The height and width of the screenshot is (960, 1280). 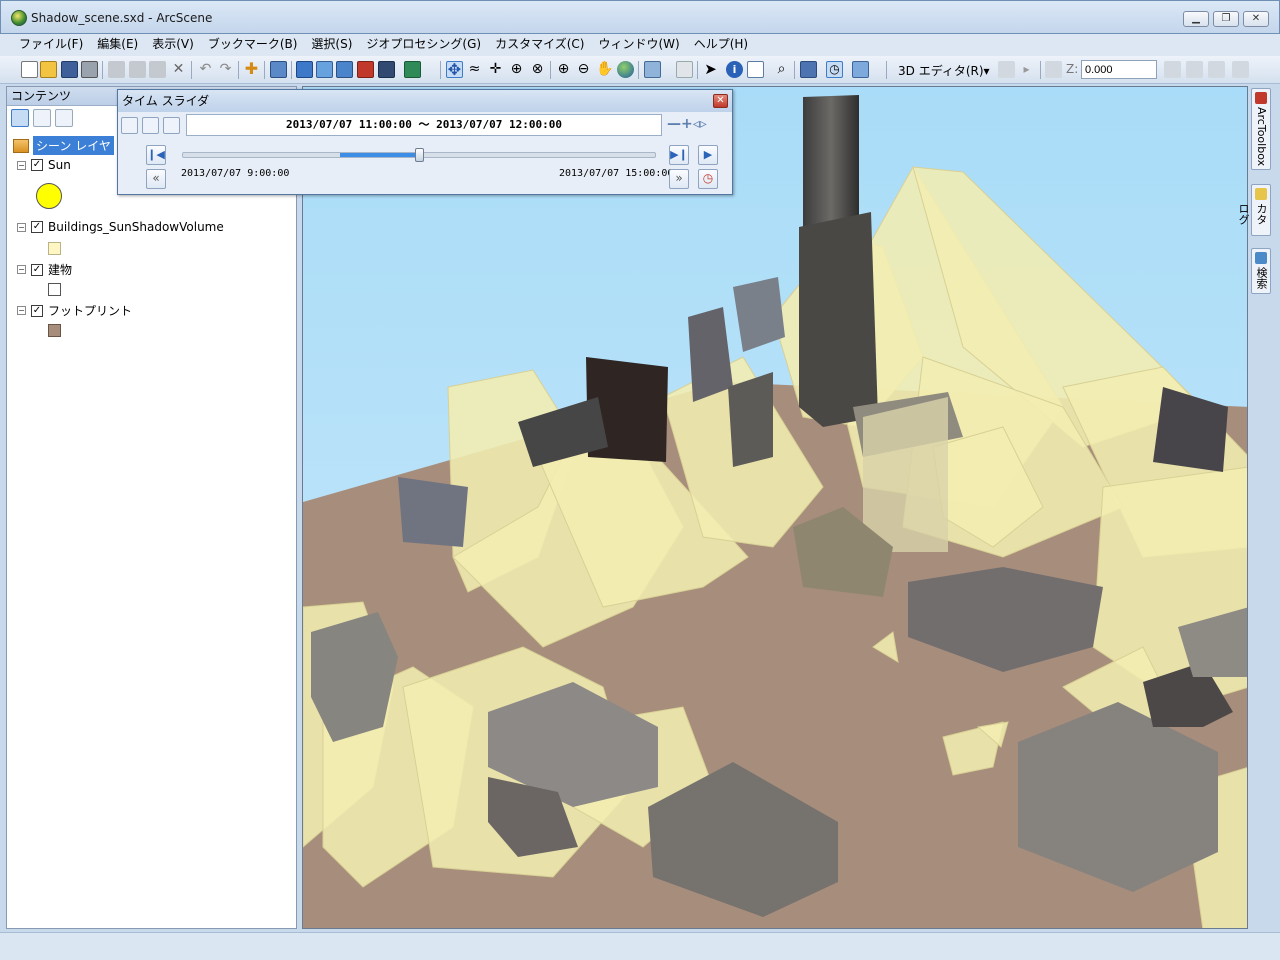 I want to click on menu-file: ファイル(F), so click(x=51, y=45).